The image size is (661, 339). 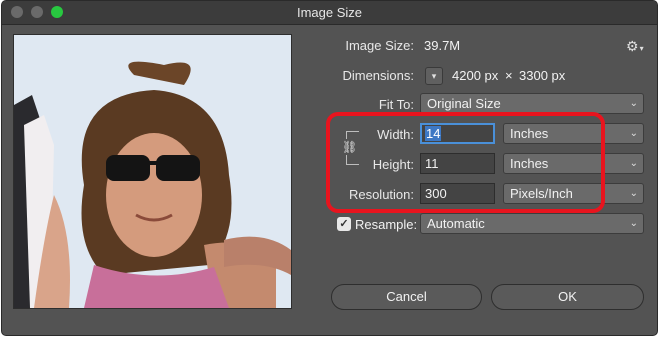 I want to click on gear-icon: ⚙▾, so click(x=635, y=46).